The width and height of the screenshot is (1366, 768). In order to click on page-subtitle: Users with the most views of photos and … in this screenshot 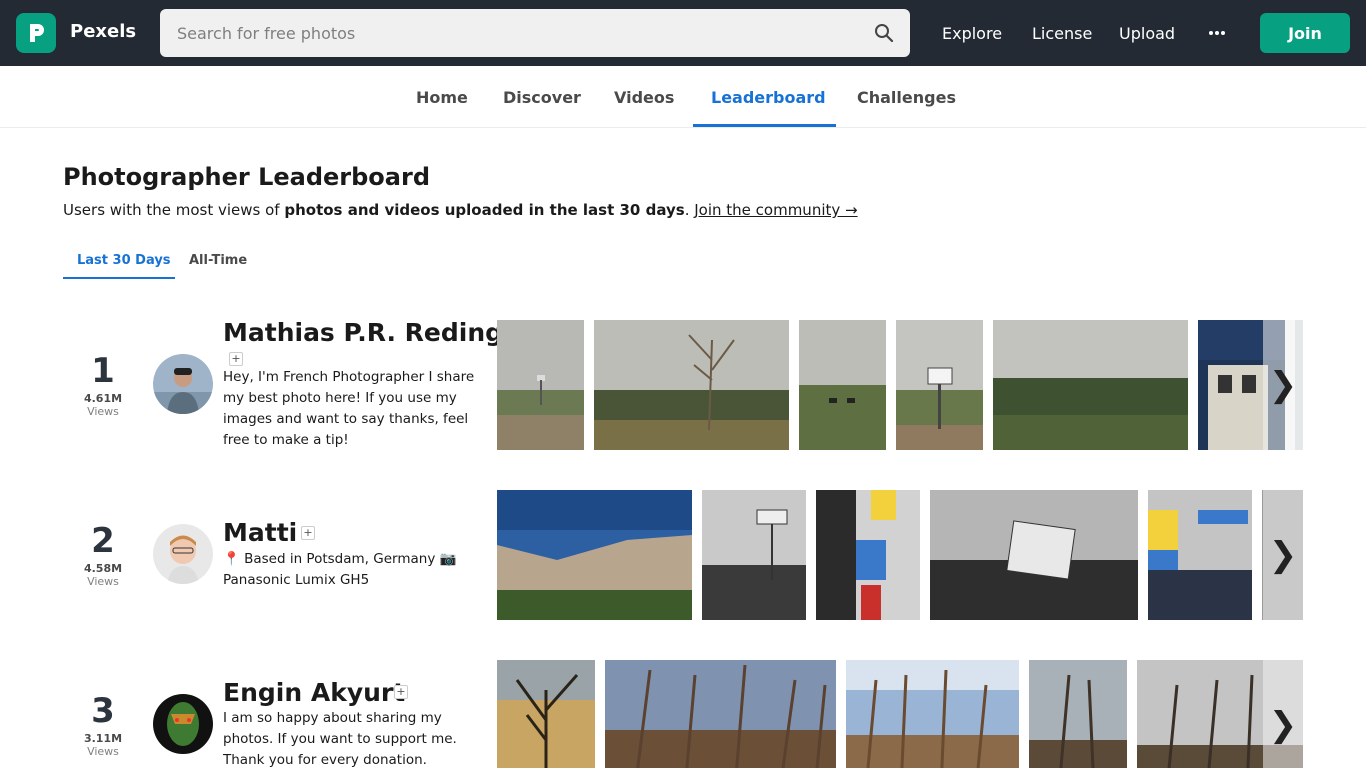, I will do `click(460, 210)`.